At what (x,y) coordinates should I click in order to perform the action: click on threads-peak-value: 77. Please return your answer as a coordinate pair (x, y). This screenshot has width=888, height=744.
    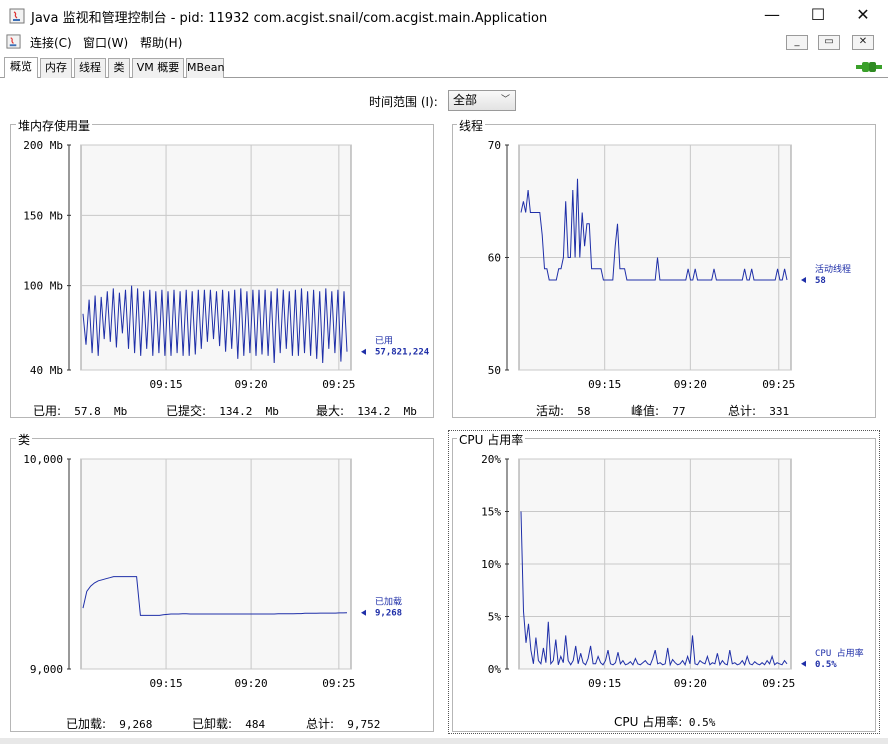
    Looking at the image, I should click on (679, 411).